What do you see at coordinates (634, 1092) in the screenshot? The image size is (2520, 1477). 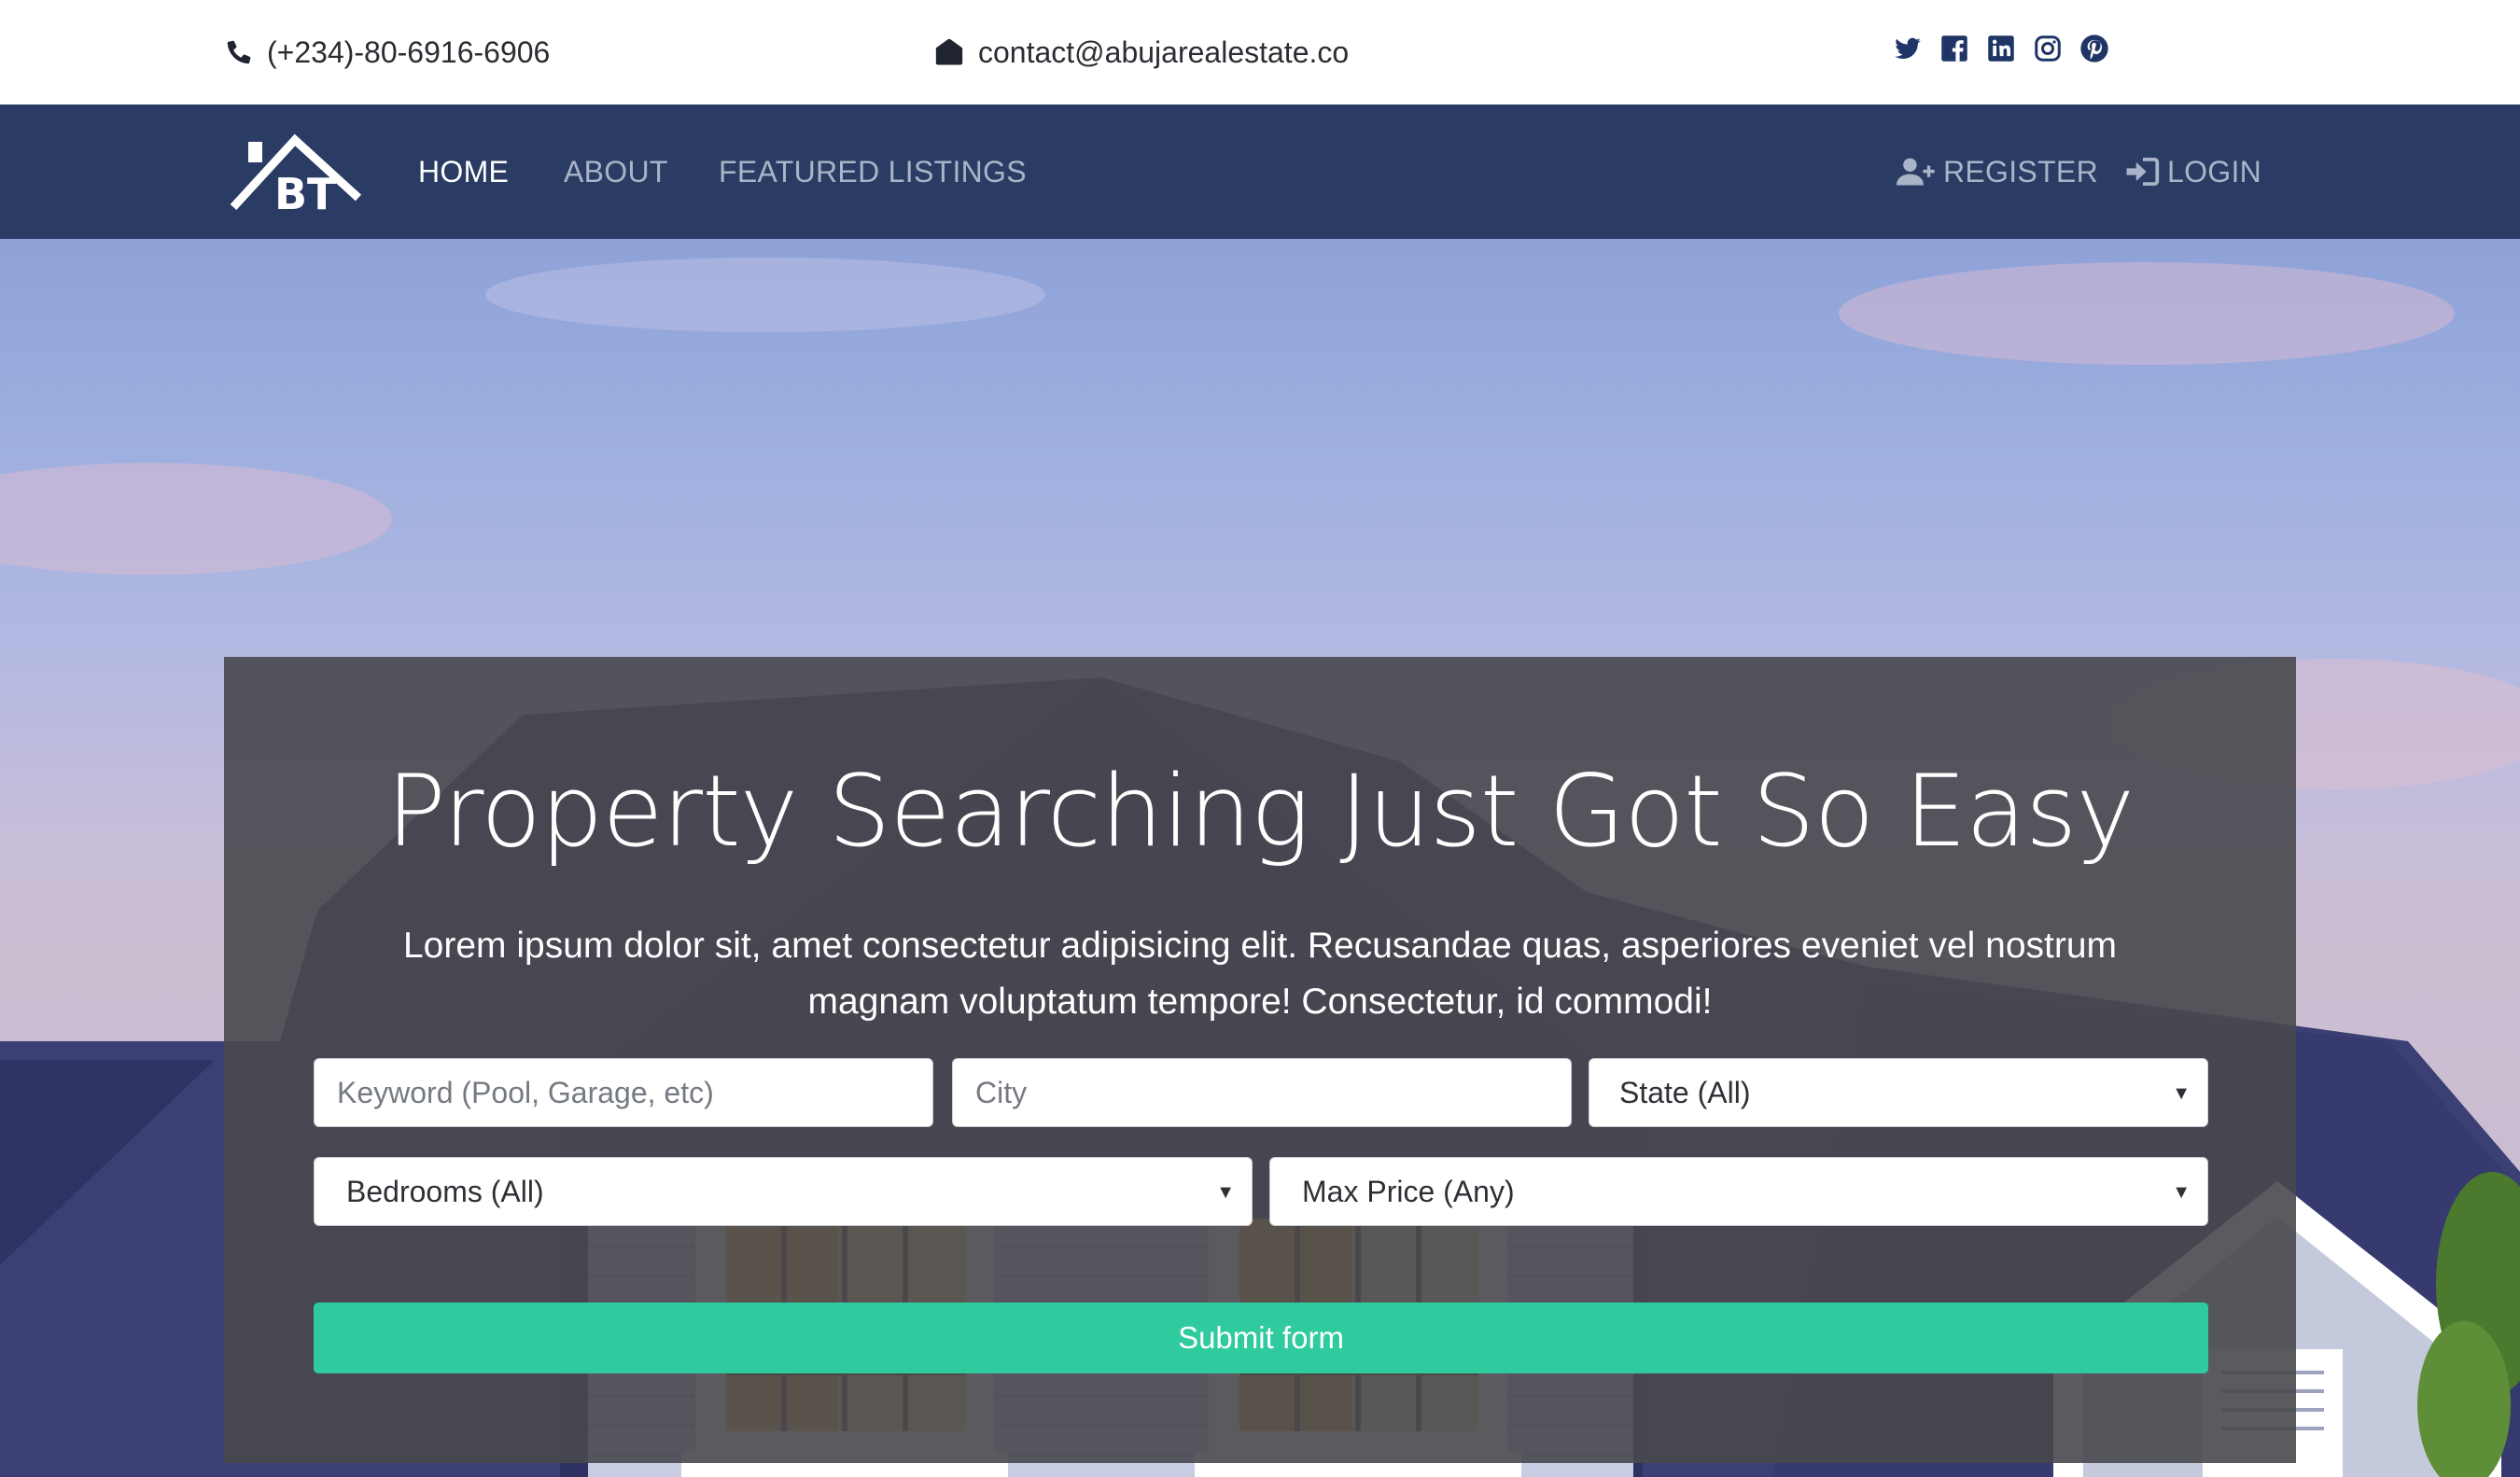 I see `keyword-input` at bounding box center [634, 1092].